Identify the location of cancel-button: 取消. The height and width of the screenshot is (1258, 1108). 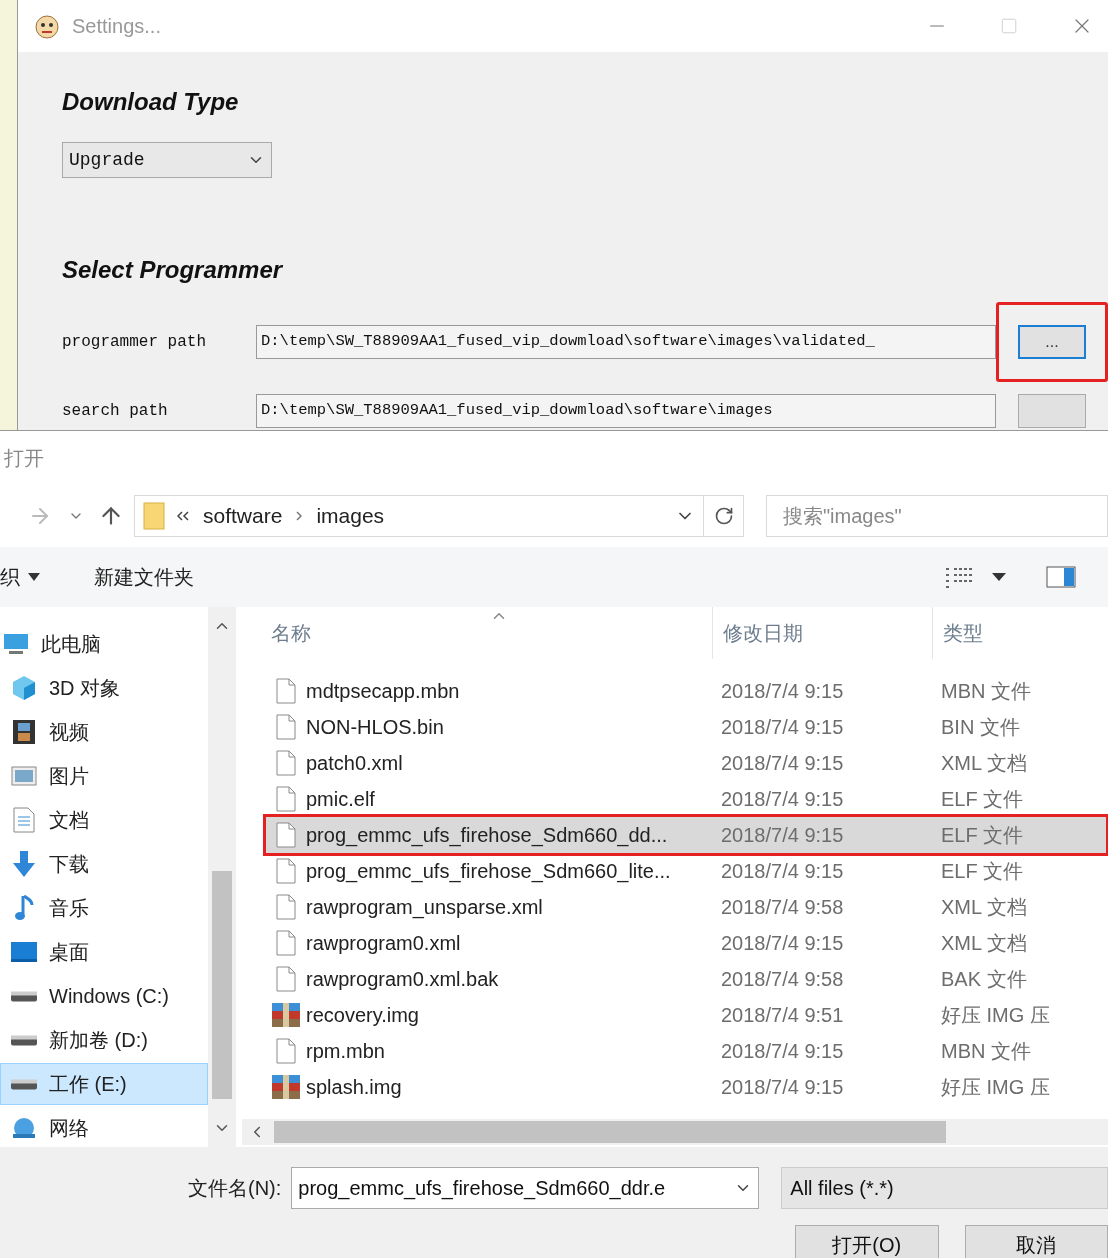
(1036, 1241).